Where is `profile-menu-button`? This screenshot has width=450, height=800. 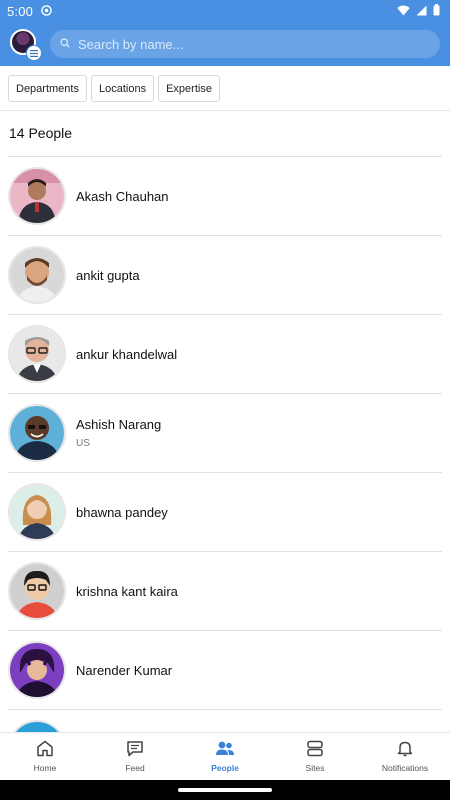 profile-menu-button is located at coordinates (26, 45).